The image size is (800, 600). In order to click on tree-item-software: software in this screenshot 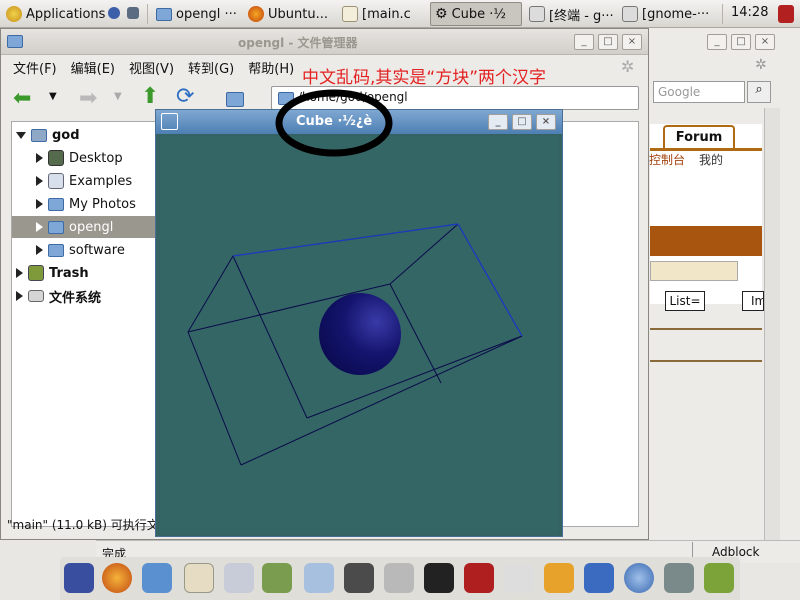, I will do `click(85, 250)`.